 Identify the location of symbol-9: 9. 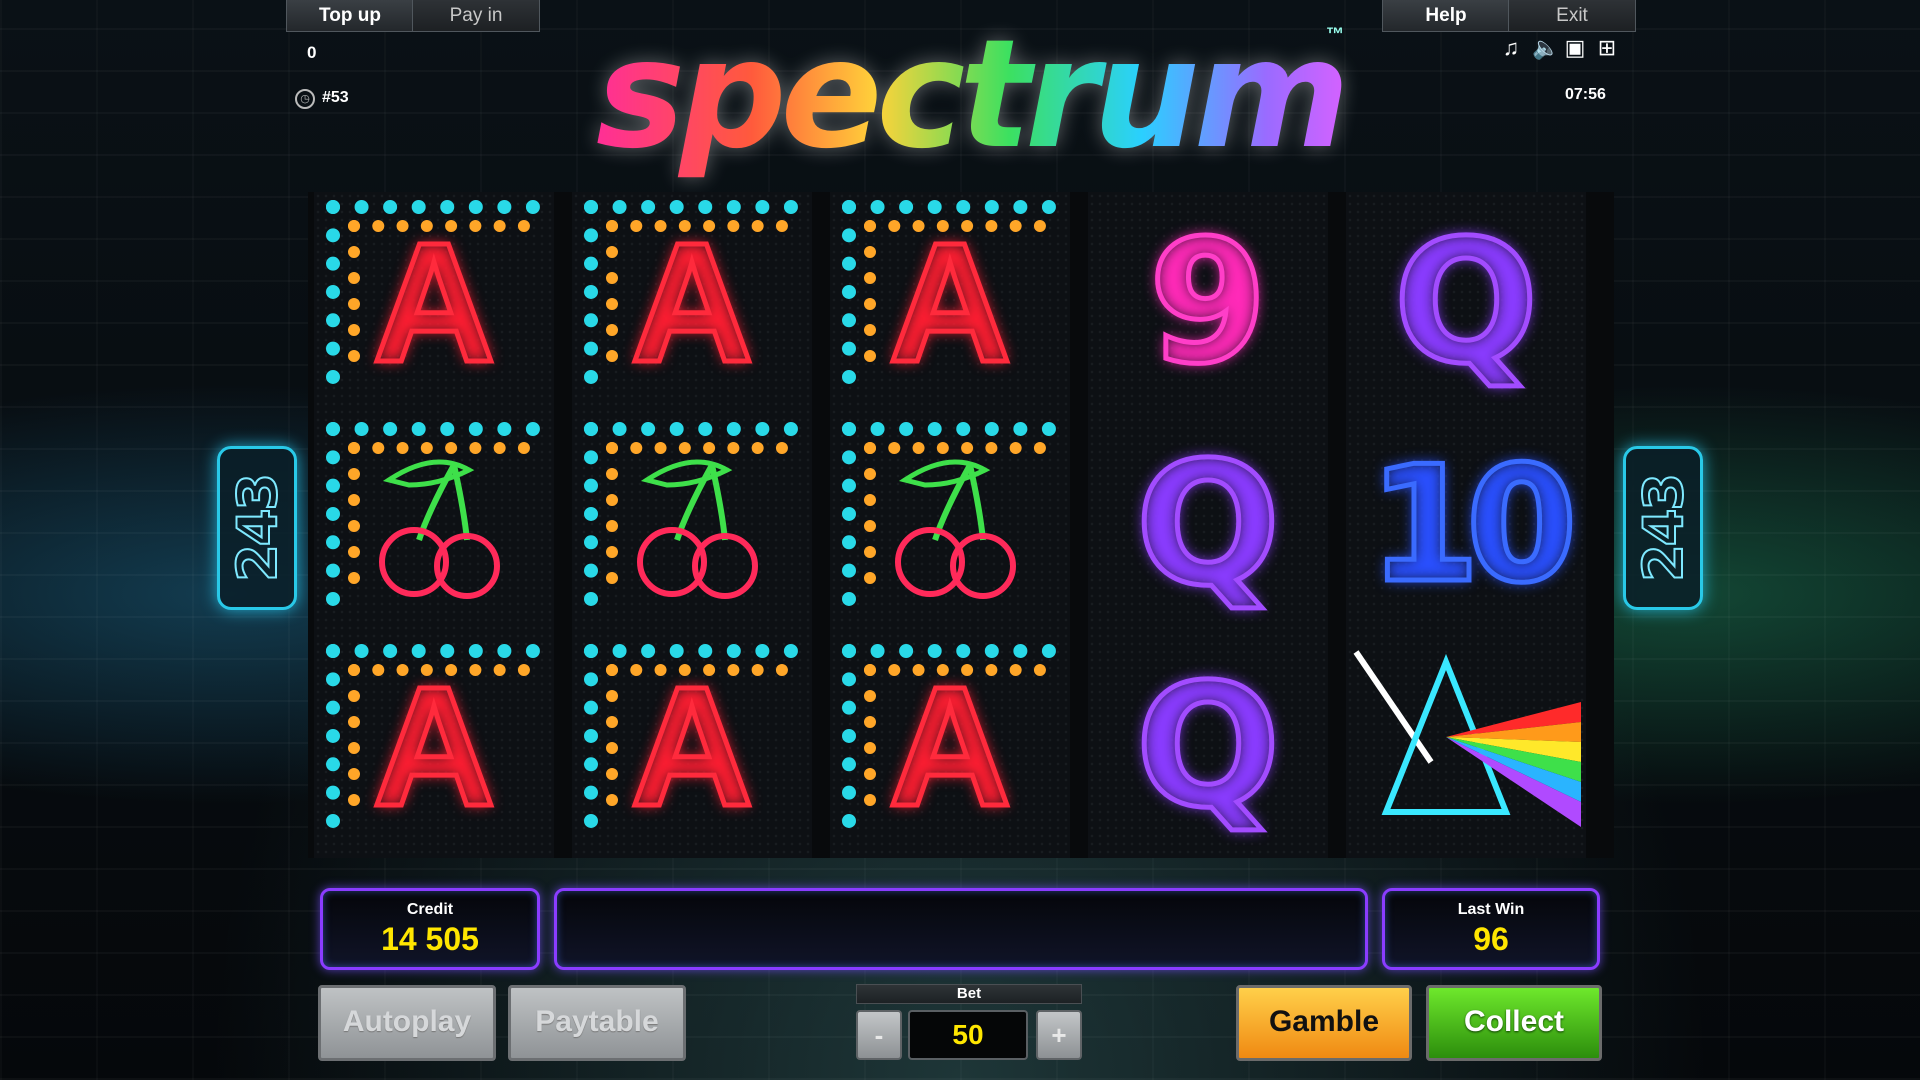
(1208, 303).